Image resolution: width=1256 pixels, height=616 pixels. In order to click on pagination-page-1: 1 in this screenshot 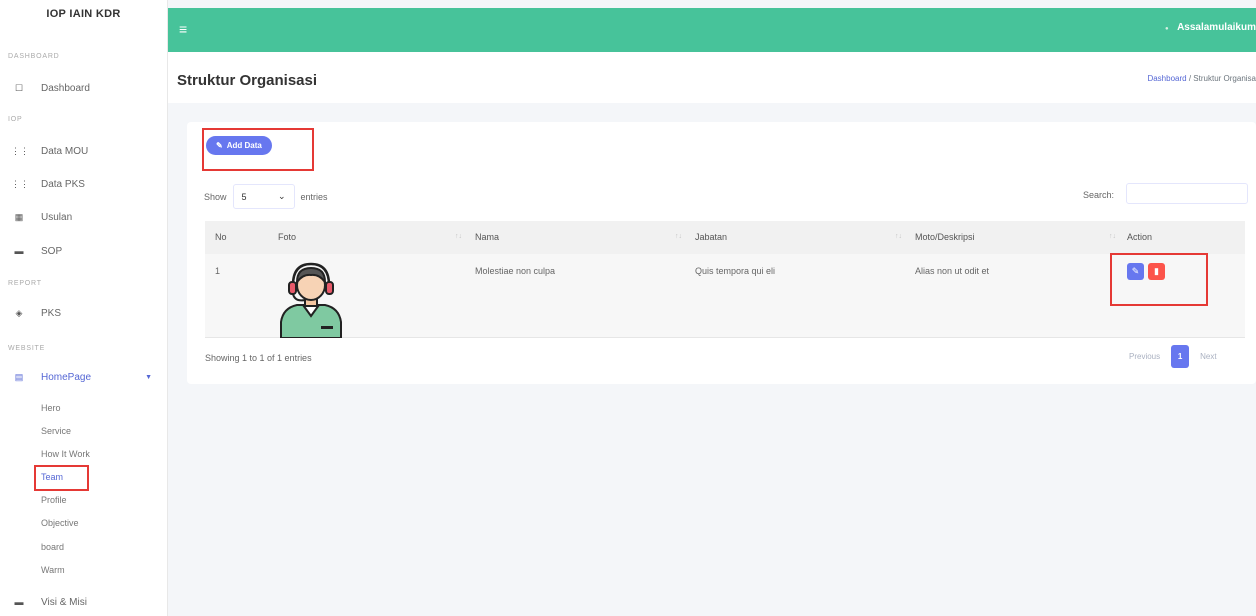, I will do `click(1180, 356)`.